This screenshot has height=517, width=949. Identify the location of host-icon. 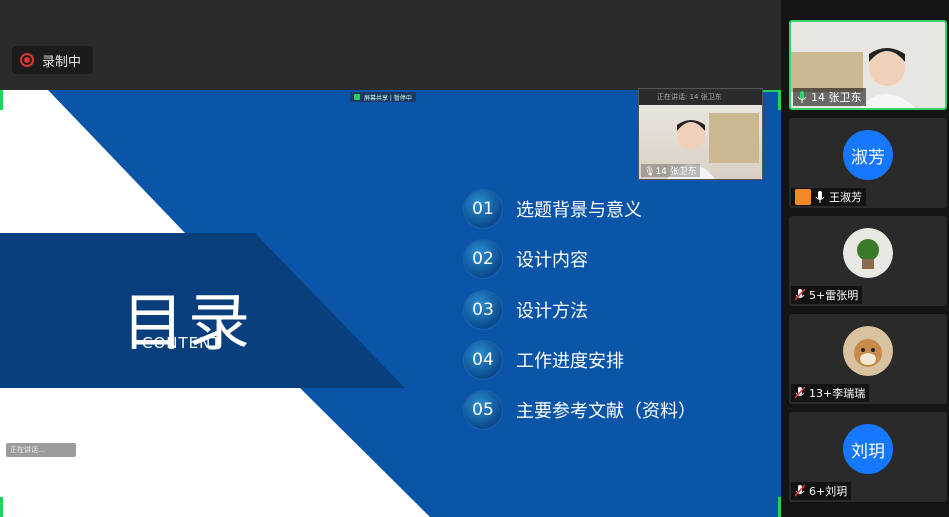
(803, 197).